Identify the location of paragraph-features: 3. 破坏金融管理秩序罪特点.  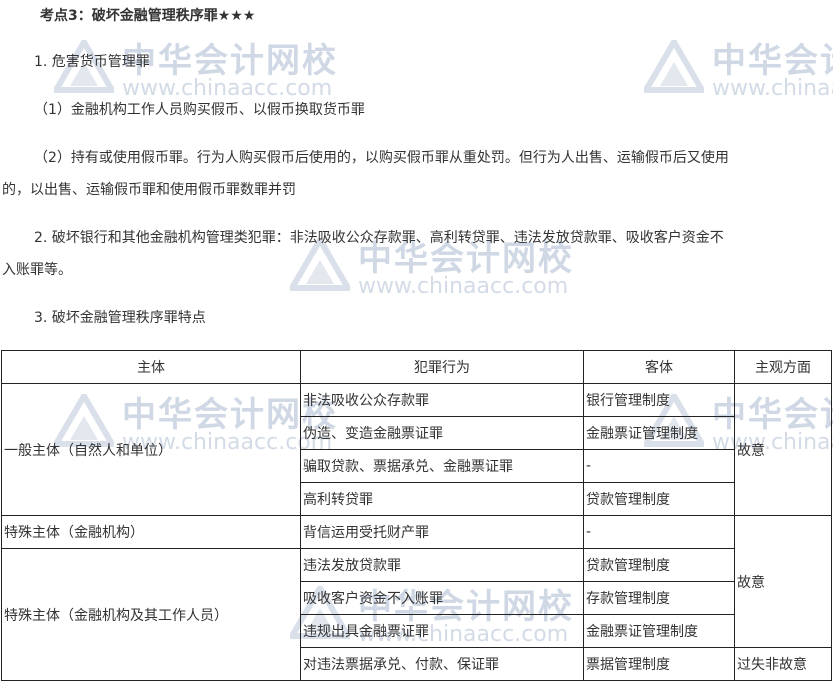
(120, 318).